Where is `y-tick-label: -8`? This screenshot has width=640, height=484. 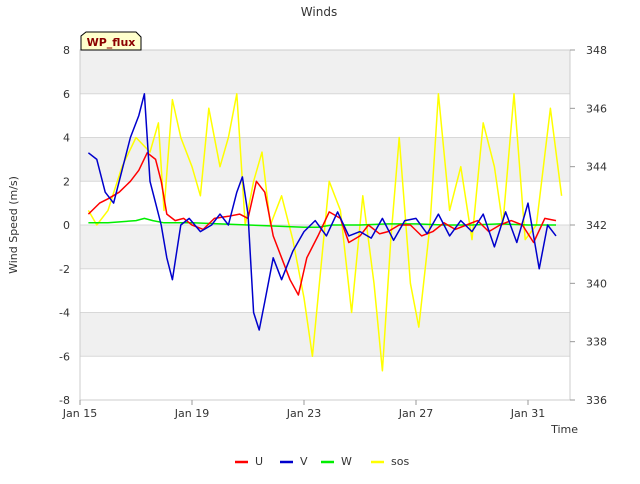
y-tick-label: -8 is located at coordinates (64, 400).